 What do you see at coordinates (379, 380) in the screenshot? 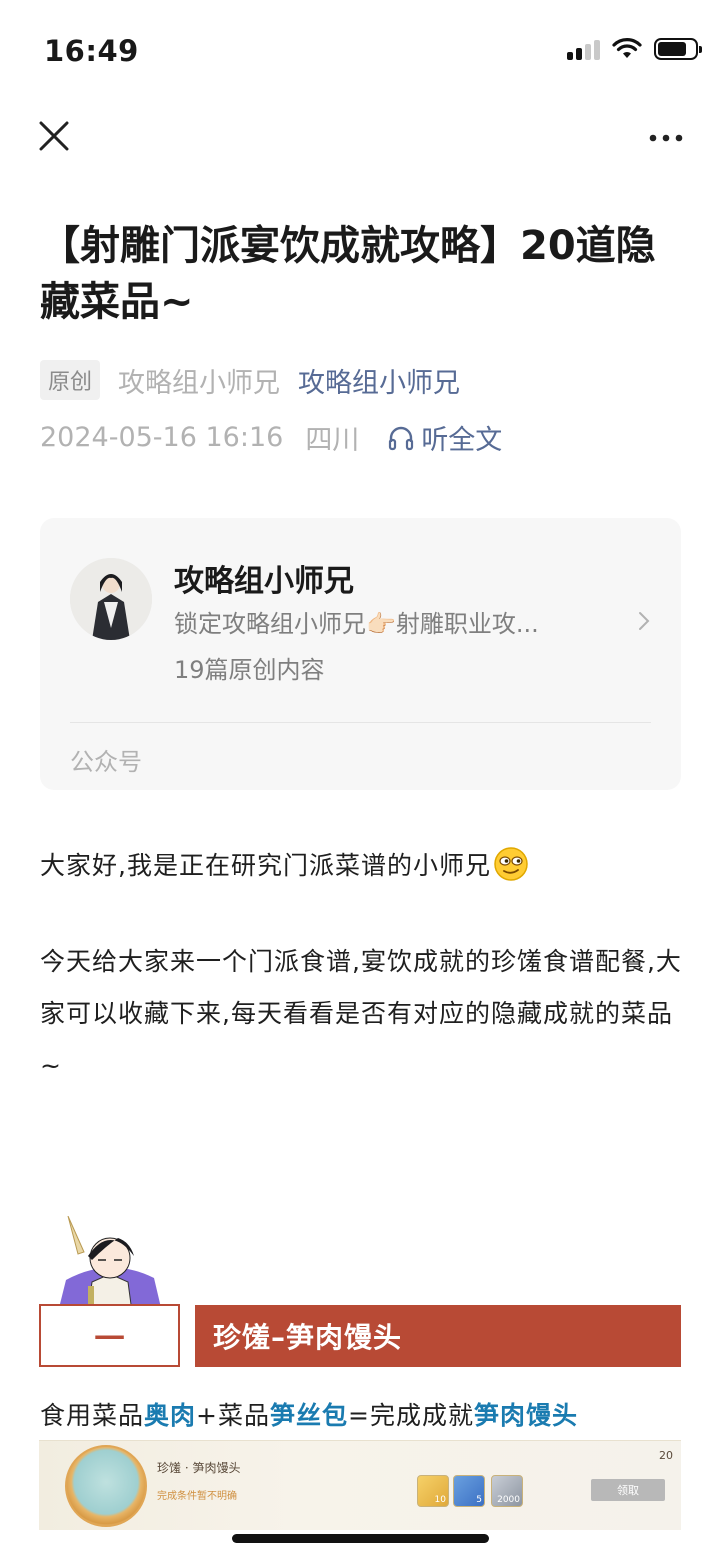
I see `account-link: 攻略组小师兄` at bounding box center [379, 380].